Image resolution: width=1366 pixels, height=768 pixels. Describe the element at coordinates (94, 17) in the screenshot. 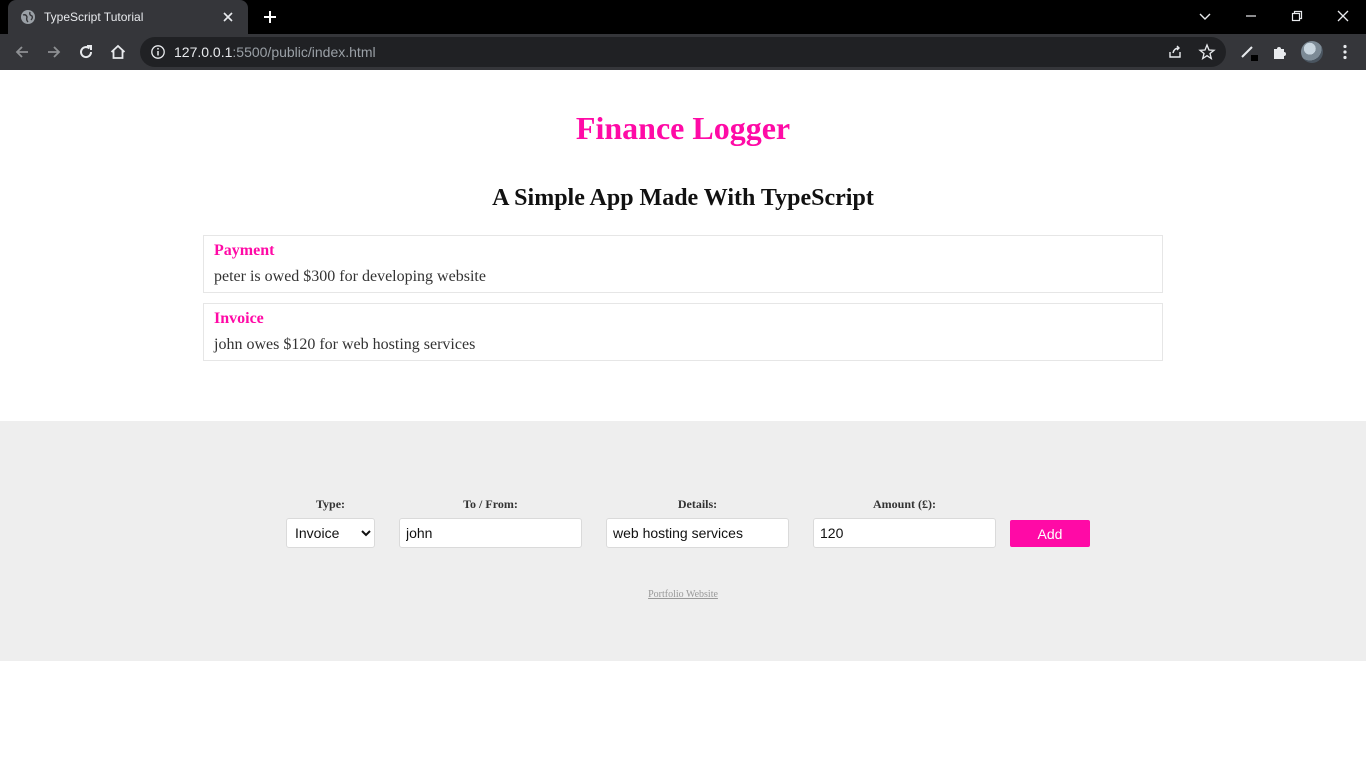

I see `tab-title: TypeScript Tutorial` at that location.